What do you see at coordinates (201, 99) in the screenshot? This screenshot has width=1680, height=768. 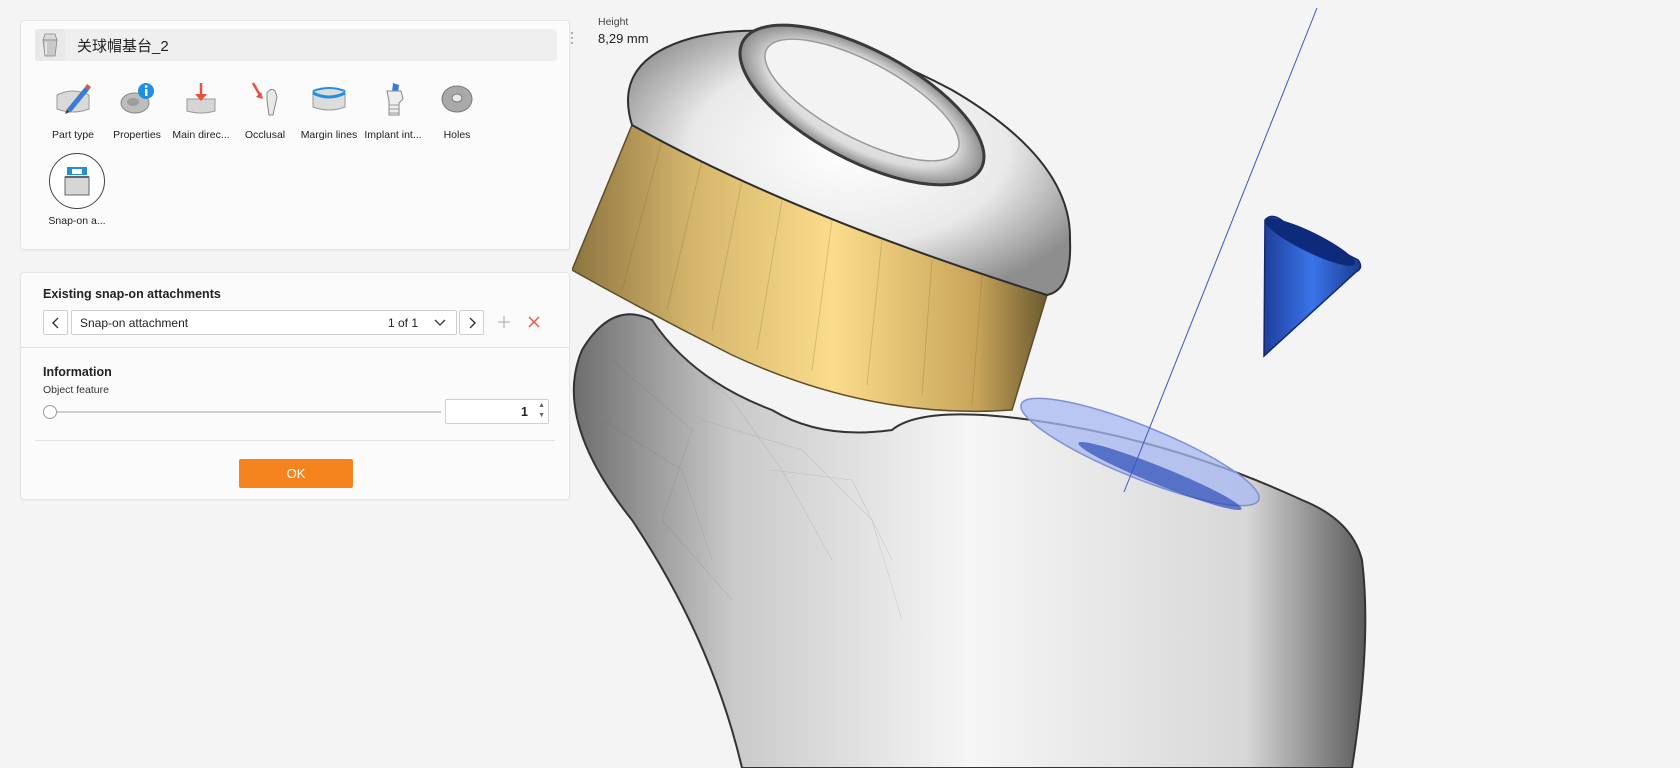 I see `main-direction-icon` at bounding box center [201, 99].